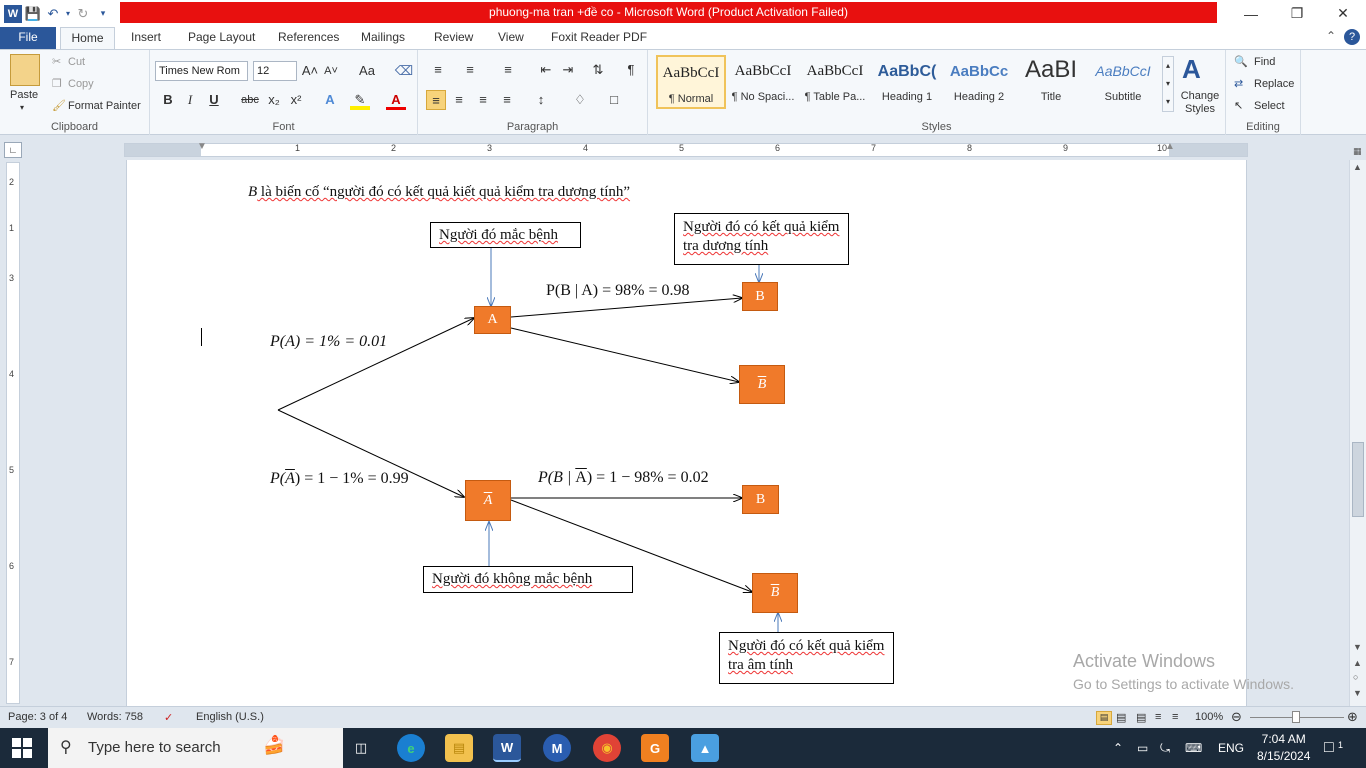  What do you see at coordinates (655, 748) in the screenshot?
I see `foxit-pdf-icon: G` at bounding box center [655, 748].